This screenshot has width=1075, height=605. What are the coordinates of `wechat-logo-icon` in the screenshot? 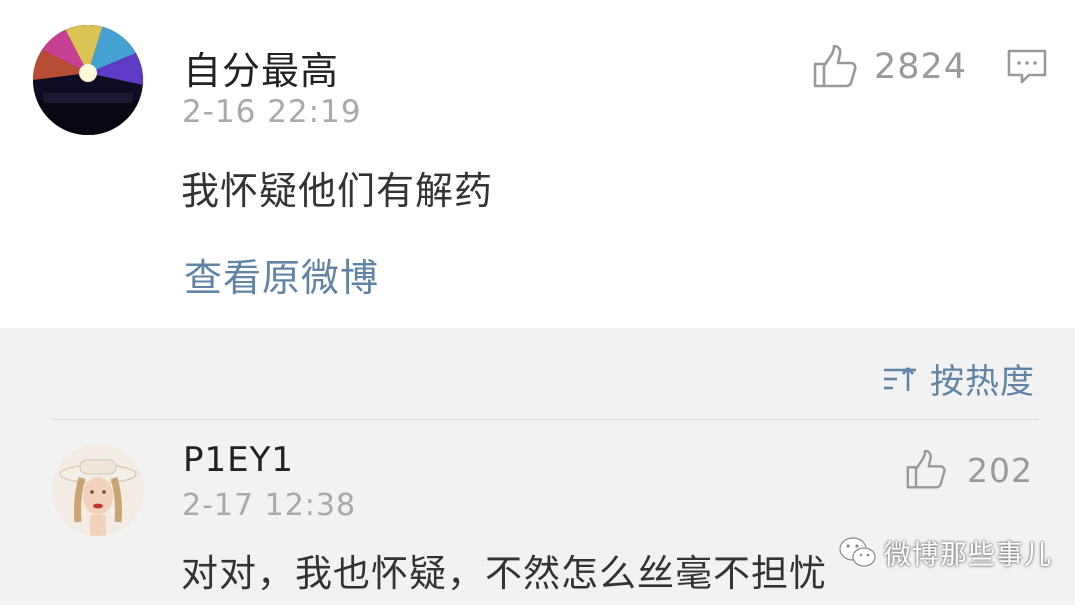 It's located at (857, 551).